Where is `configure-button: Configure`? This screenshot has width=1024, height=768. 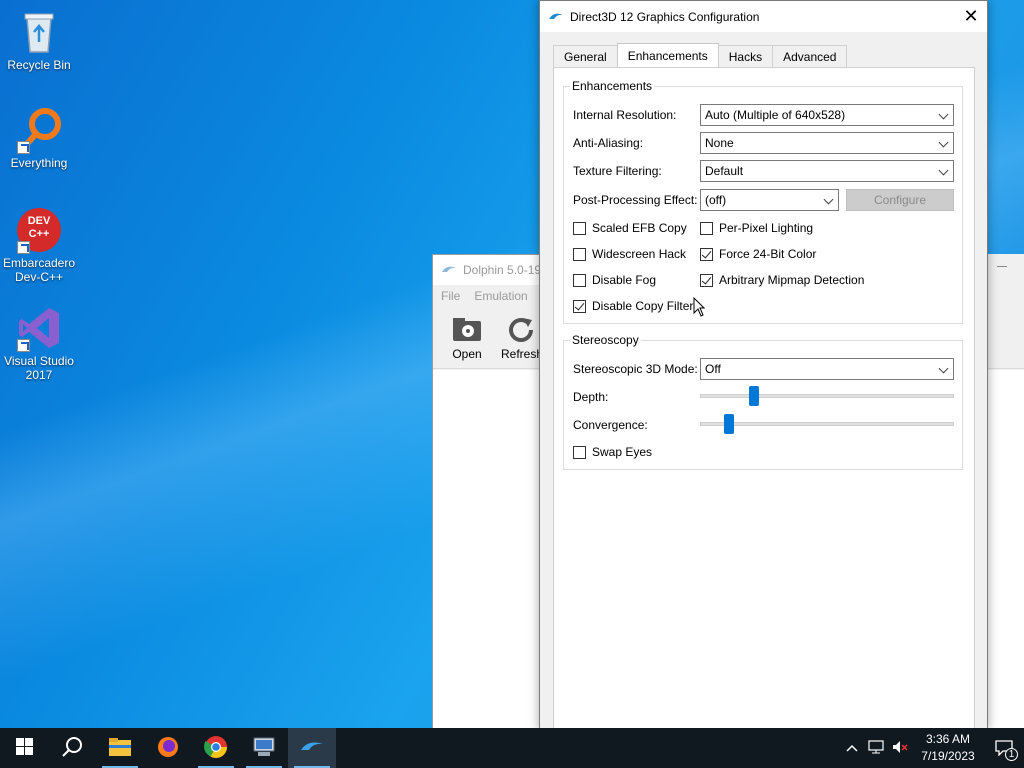 configure-button: Configure is located at coordinates (900, 200).